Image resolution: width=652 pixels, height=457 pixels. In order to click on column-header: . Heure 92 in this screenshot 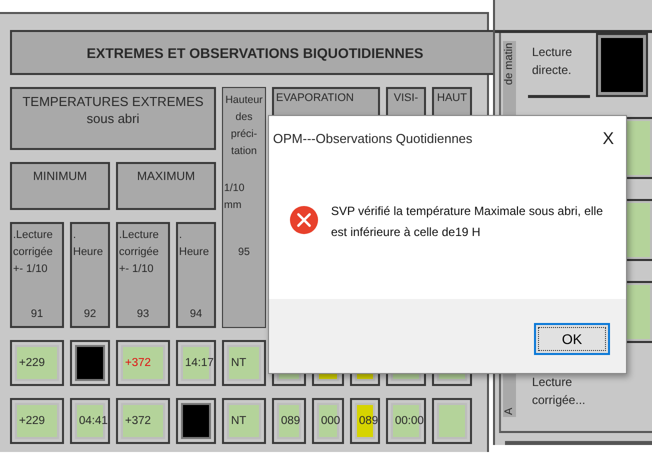, I will do `click(90, 275)`.